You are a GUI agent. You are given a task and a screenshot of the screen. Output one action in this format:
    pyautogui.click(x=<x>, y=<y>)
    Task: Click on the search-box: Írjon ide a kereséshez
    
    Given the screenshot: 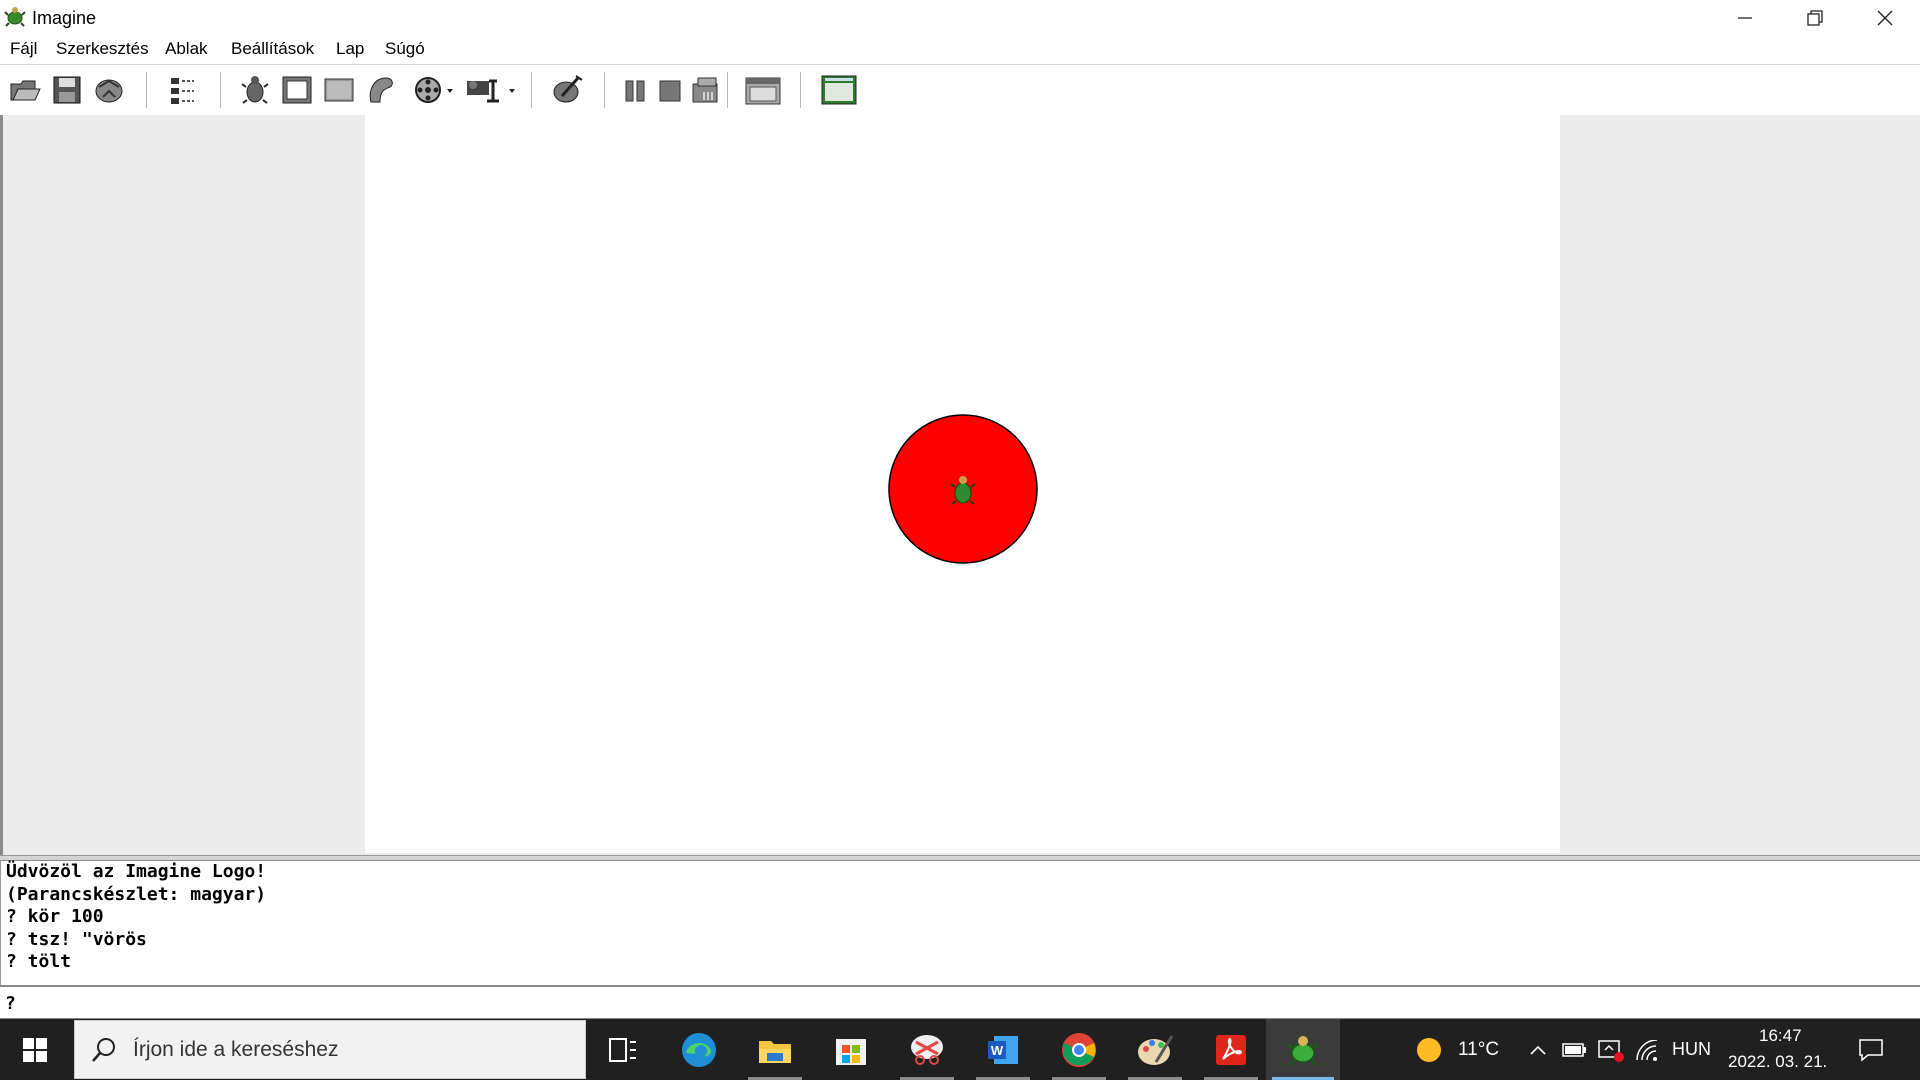 What is the action you would take?
    pyautogui.click(x=330, y=1049)
    